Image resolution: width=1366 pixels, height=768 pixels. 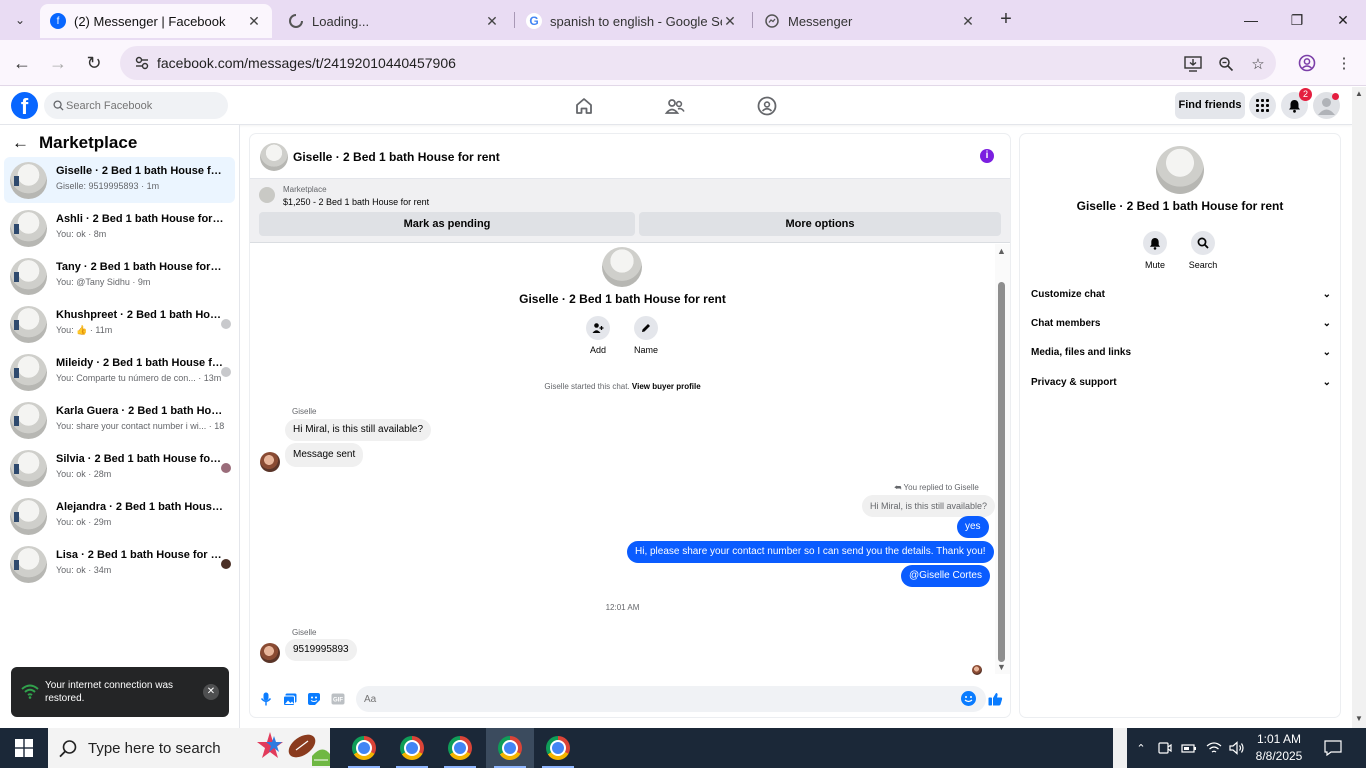 What do you see at coordinates (598, 335) in the screenshot?
I see `add-people-button: Add` at bounding box center [598, 335].